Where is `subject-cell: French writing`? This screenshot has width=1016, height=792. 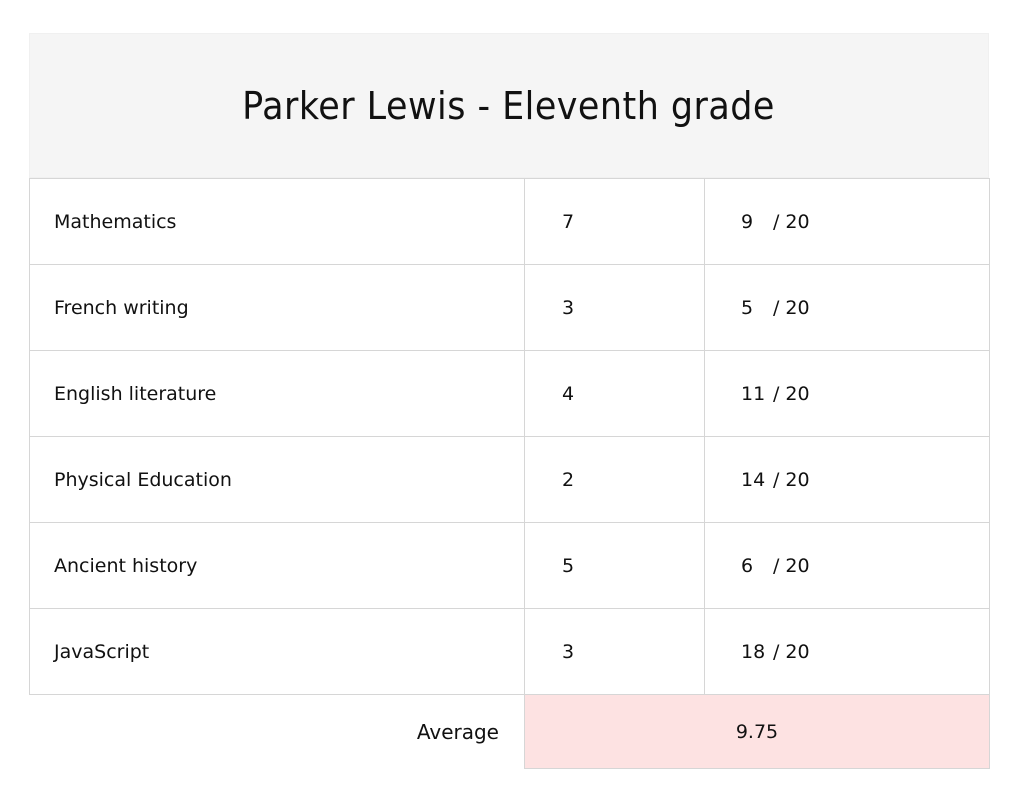 subject-cell: French writing is located at coordinates (277, 307).